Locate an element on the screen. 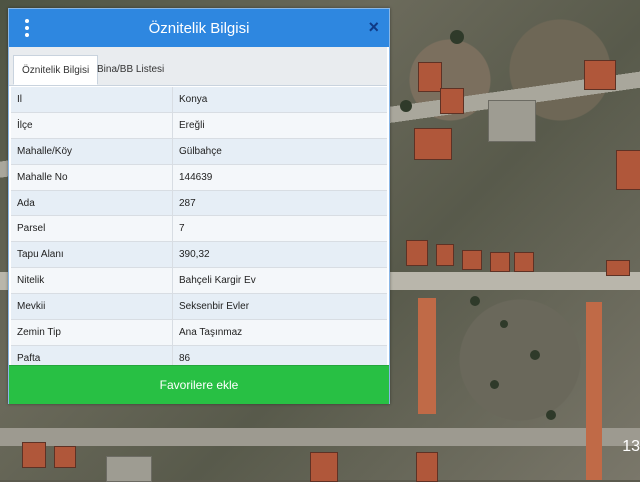 The height and width of the screenshot is (482, 640). table-row: İlçe Ereğli is located at coordinates (199, 125).